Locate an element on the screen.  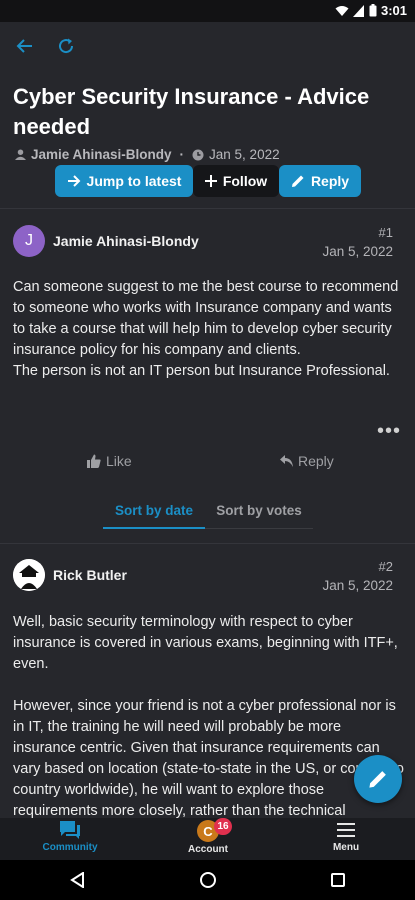
nav-account: C 16 Account is located at coordinates (208, 836).